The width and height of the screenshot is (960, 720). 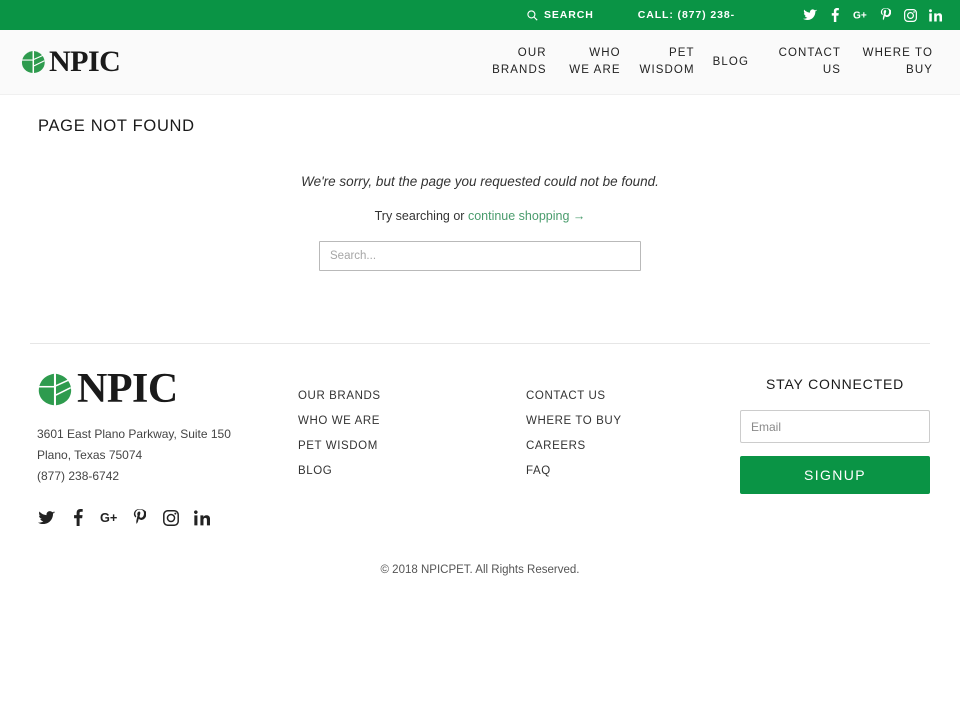 I want to click on copyright-notice: © 2018 NPICPET. All Rights Reserved., so click(x=480, y=570).